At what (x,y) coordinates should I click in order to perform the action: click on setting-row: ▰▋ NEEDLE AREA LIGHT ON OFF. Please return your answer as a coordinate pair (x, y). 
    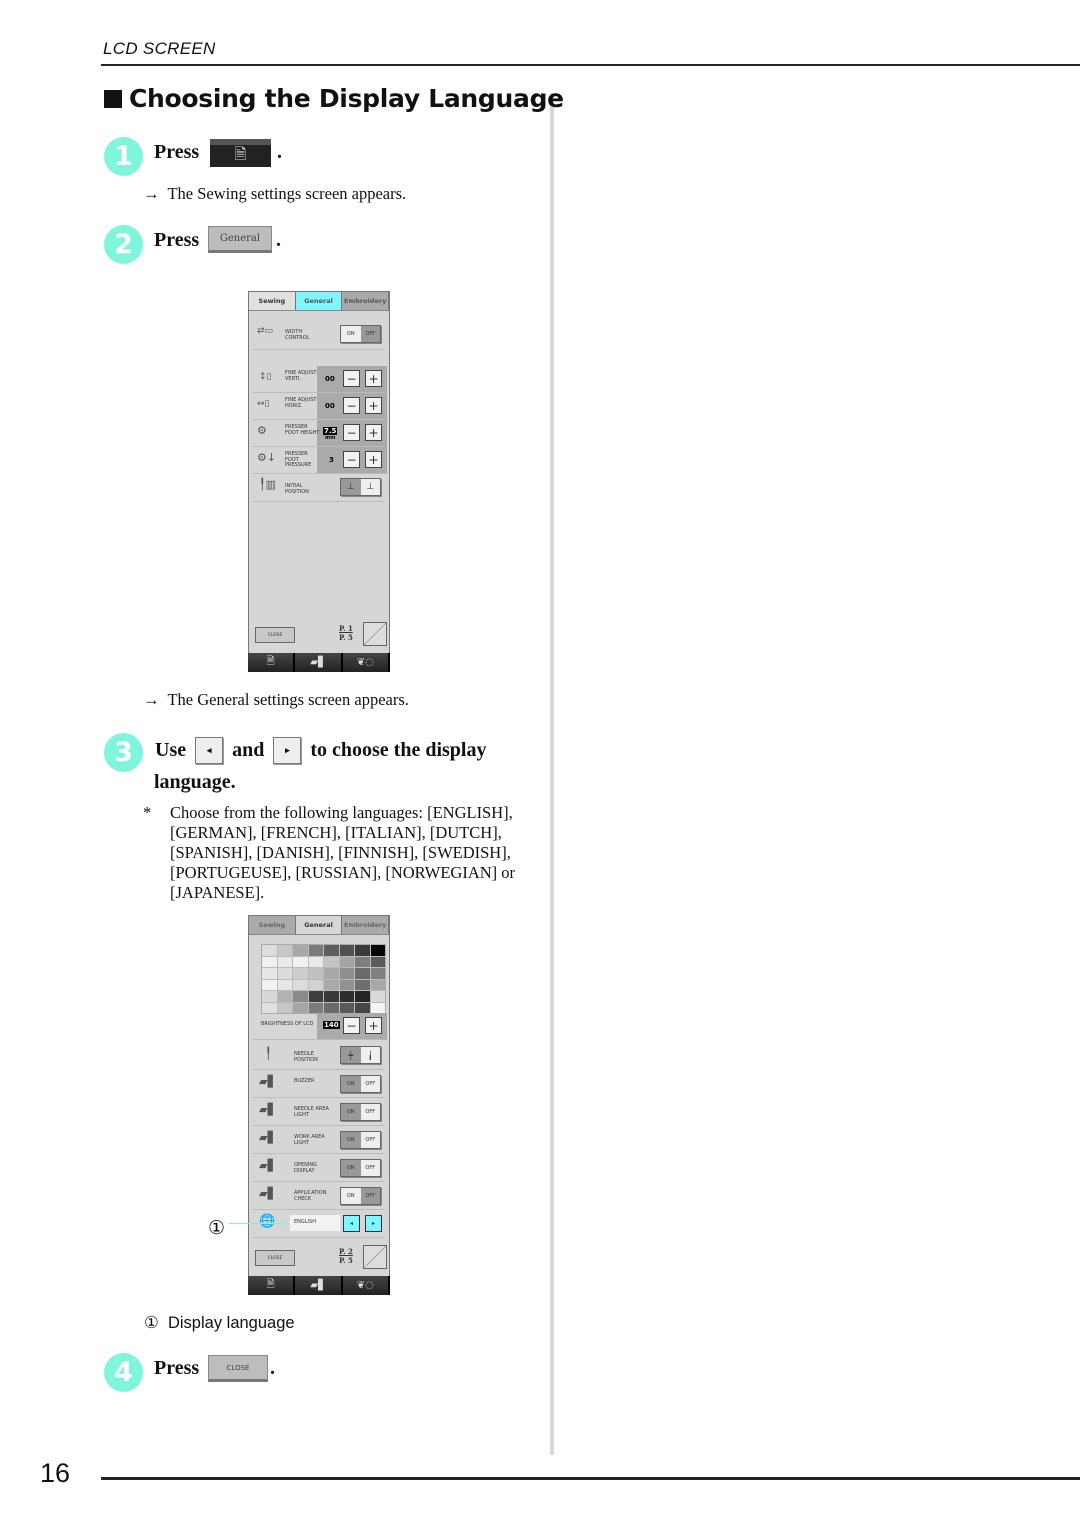
    Looking at the image, I should click on (319, 1112).